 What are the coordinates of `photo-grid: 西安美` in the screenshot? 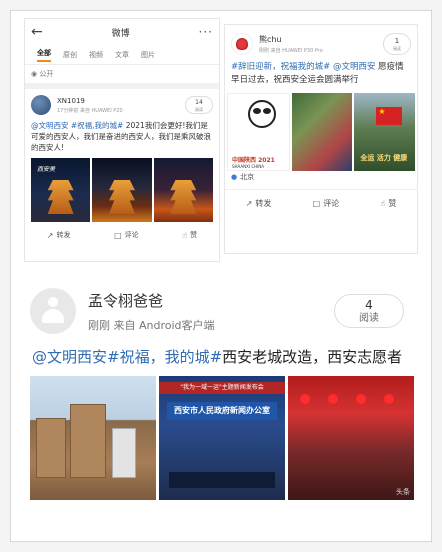 It's located at (122, 189).